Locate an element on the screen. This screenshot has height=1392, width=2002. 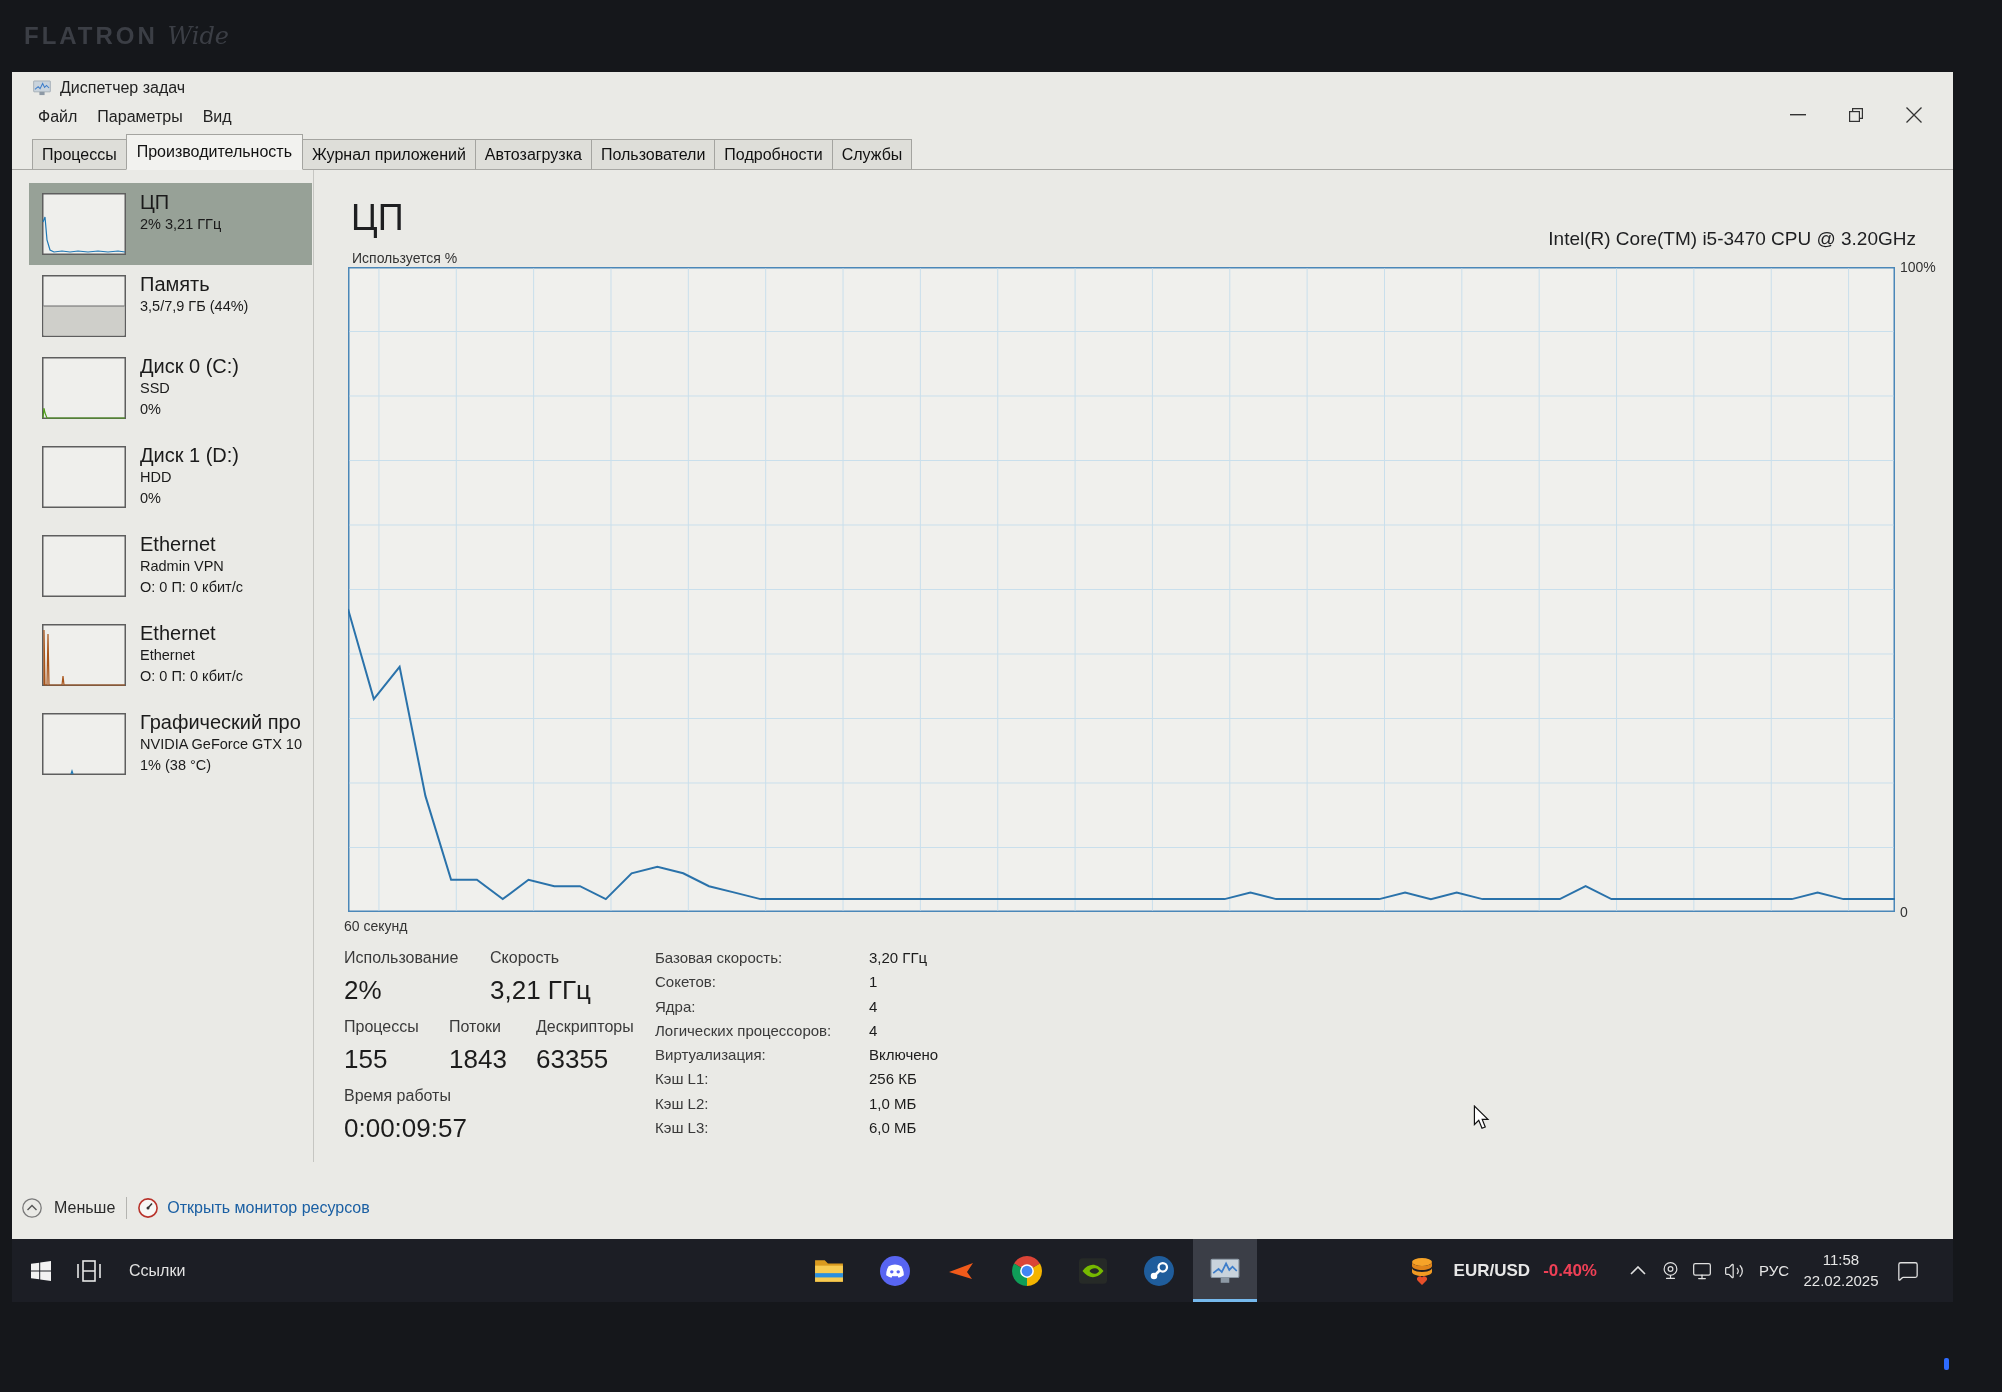
stat-label: Процессы is located at coordinates (381, 1027).